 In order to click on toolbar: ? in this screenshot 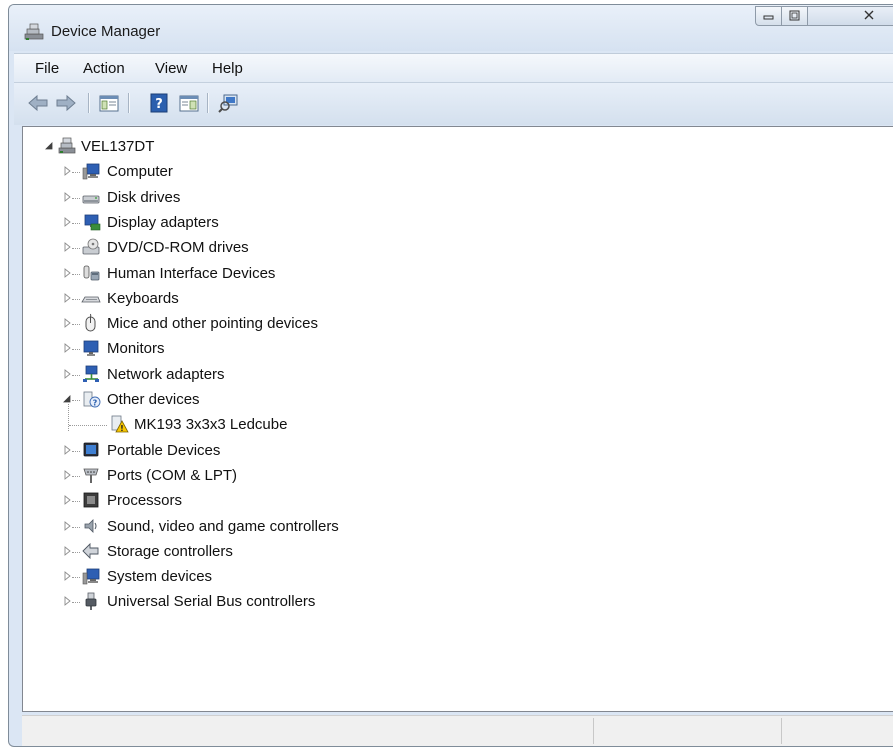, I will do `click(453, 103)`.